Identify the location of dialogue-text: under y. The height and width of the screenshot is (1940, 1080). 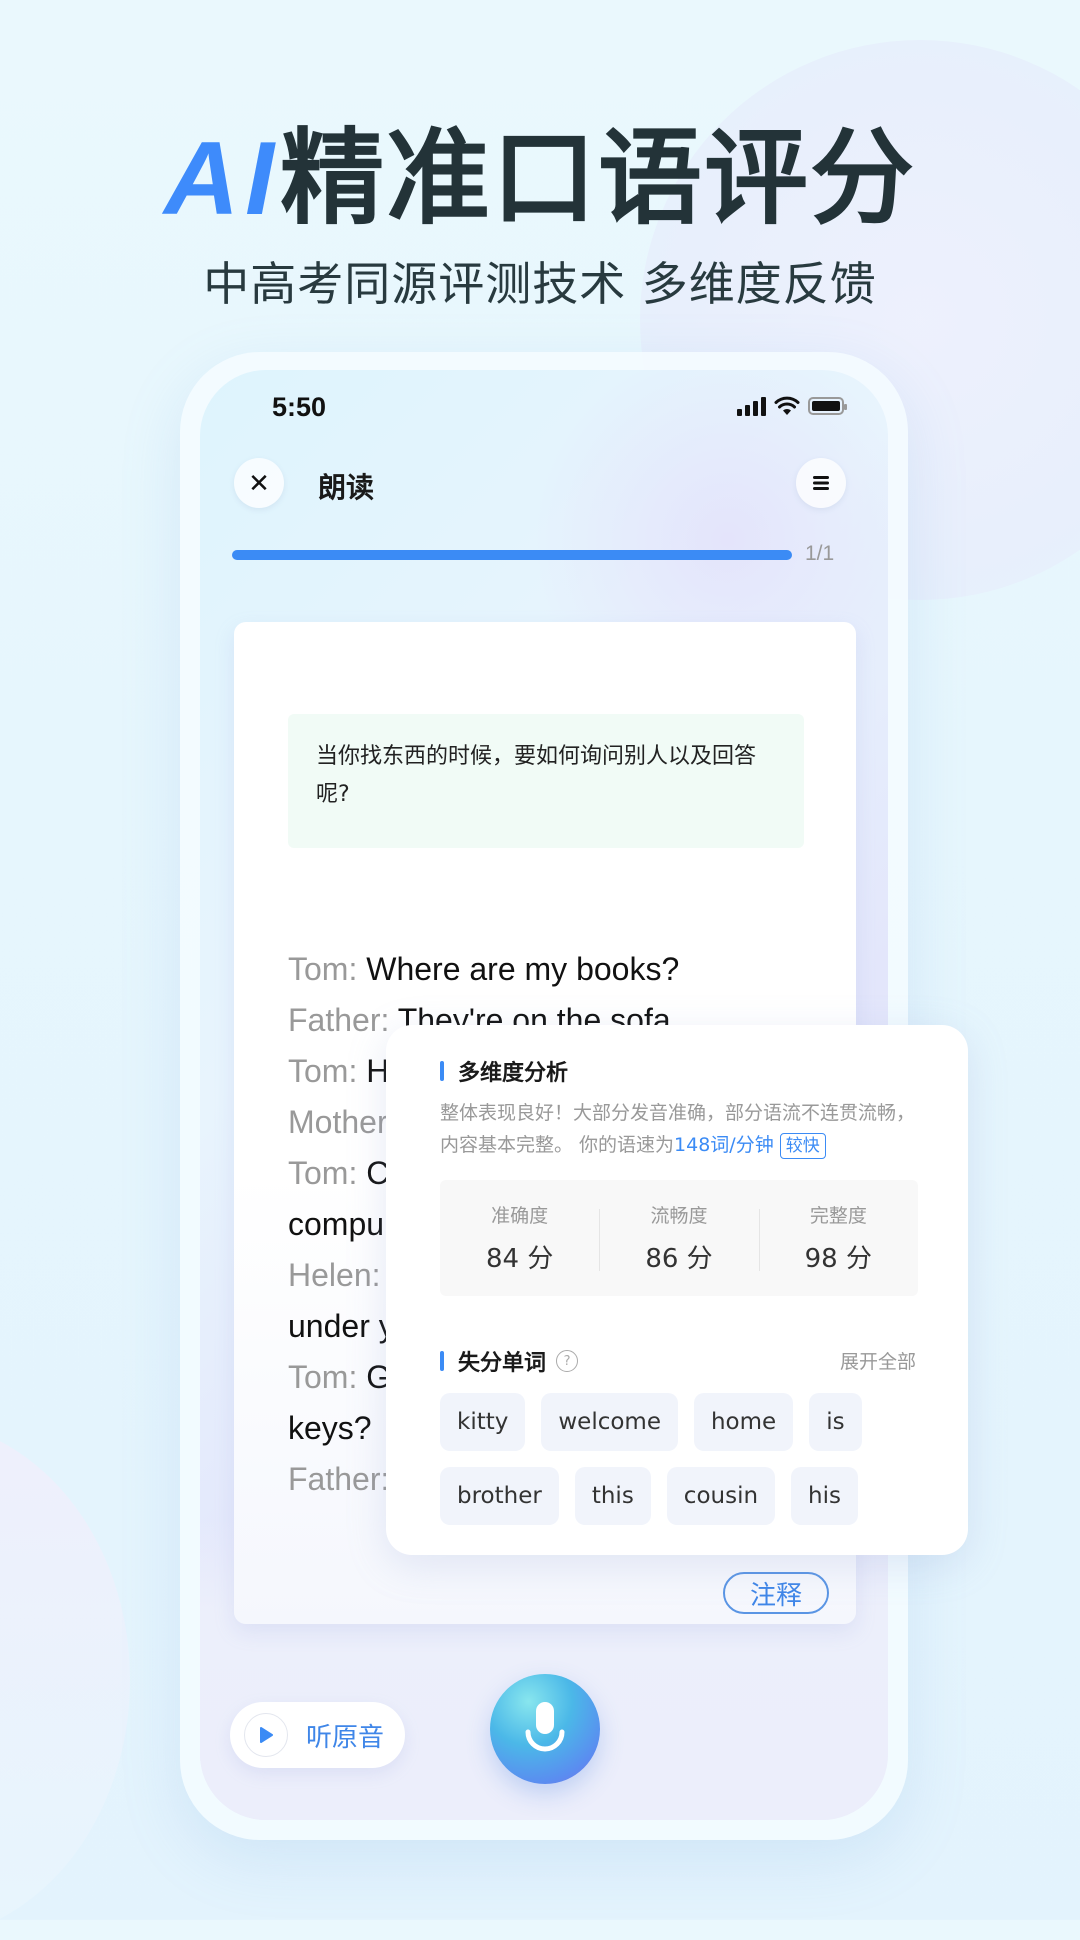
(341, 1326).